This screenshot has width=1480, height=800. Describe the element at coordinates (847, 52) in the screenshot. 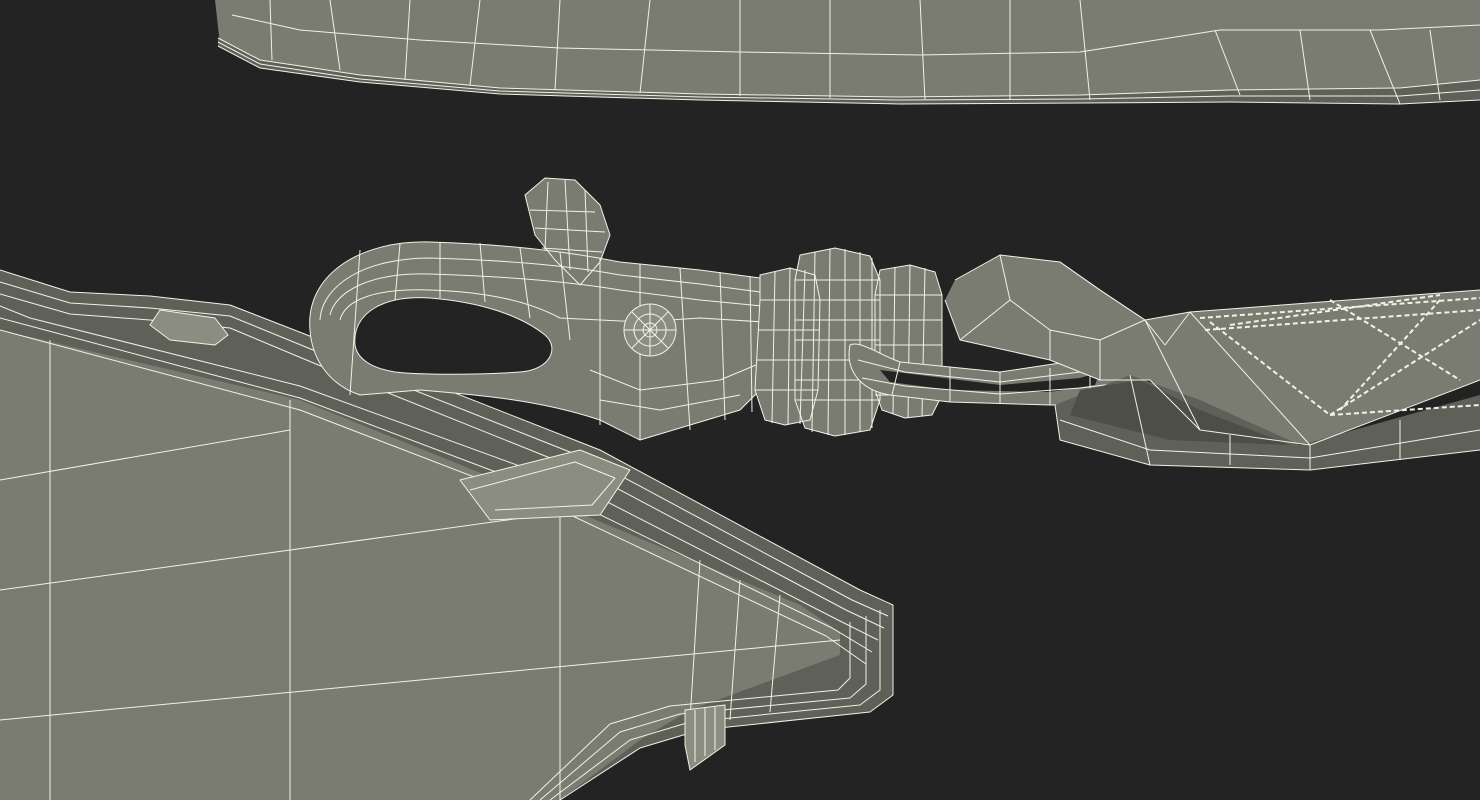

I see `lanyard-strap-top` at that location.